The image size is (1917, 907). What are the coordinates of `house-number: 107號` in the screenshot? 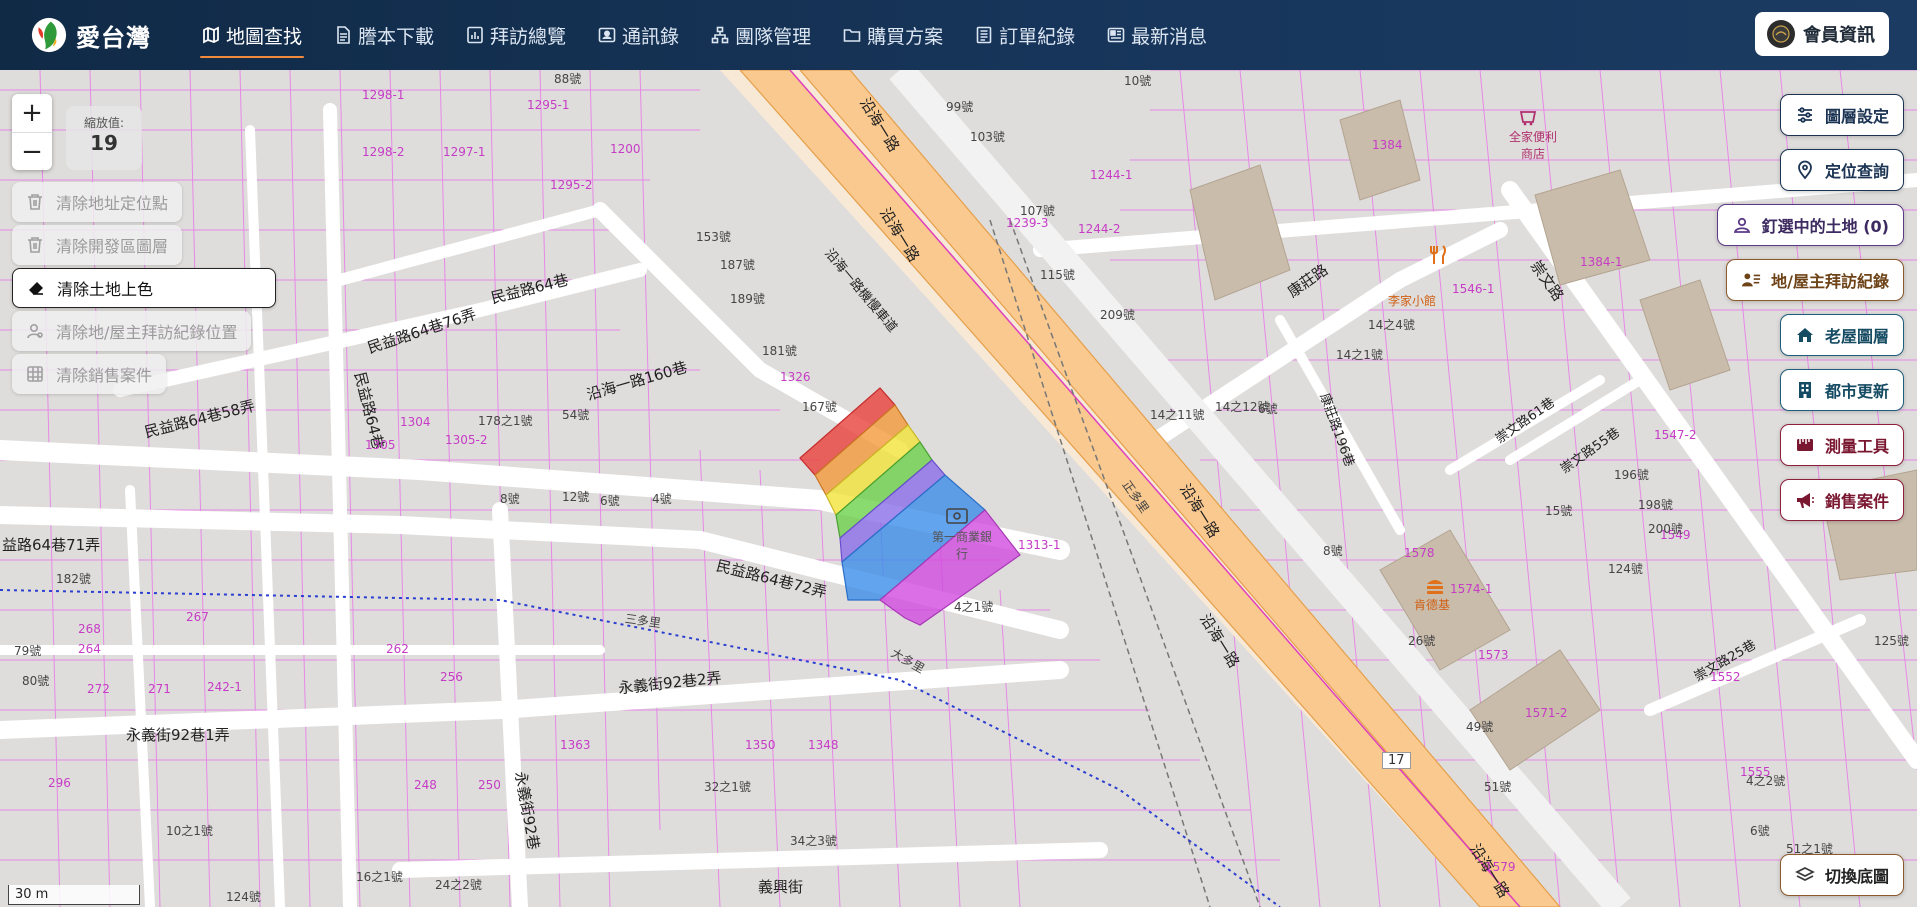 It's located at (1037, 211).